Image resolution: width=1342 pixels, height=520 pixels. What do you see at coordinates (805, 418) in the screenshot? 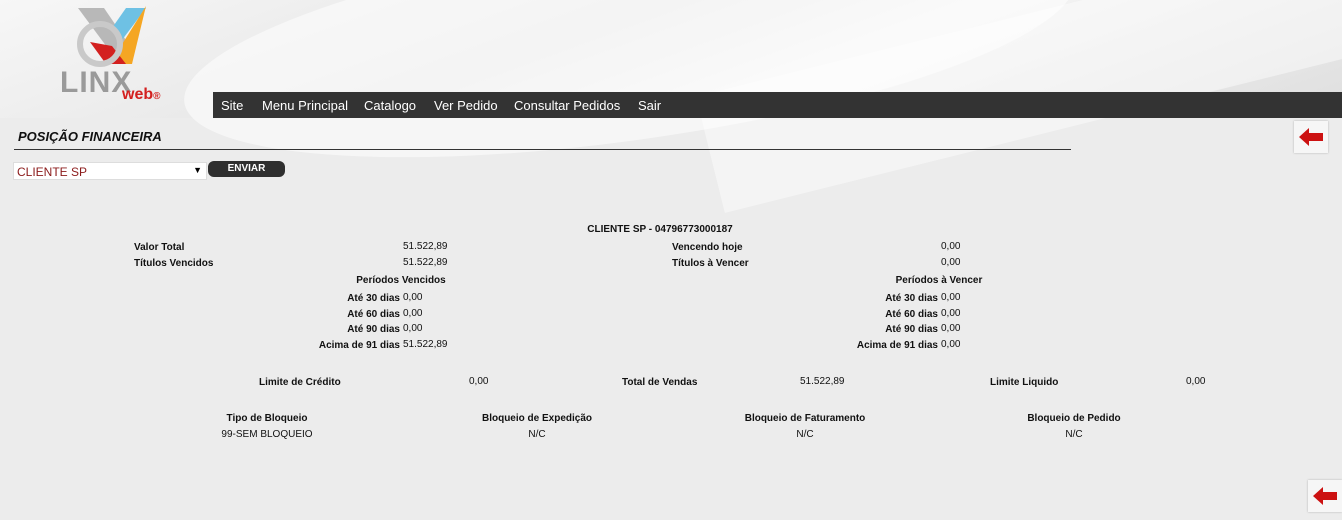
I see `bloqueio-label: Bloqueio de Faturamento` at bounding box center [805, 418].